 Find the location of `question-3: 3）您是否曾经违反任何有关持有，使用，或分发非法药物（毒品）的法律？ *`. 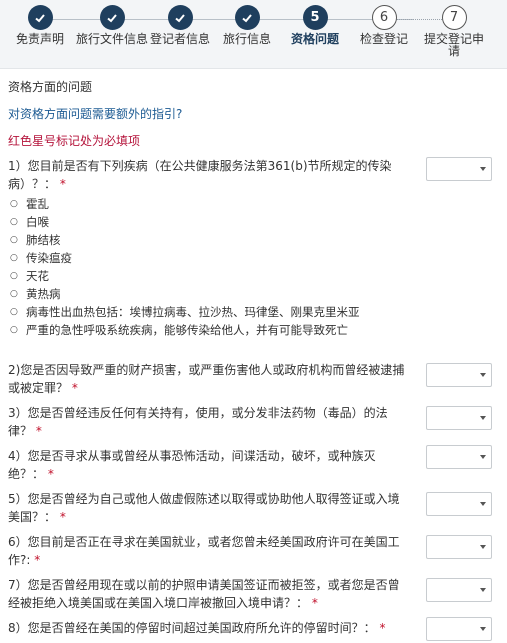

question-3: 3）您是否曾经违反任何有关持有，使用，或分发非法药物（毒品）的法律？ * is located at coordinates (254, 424).